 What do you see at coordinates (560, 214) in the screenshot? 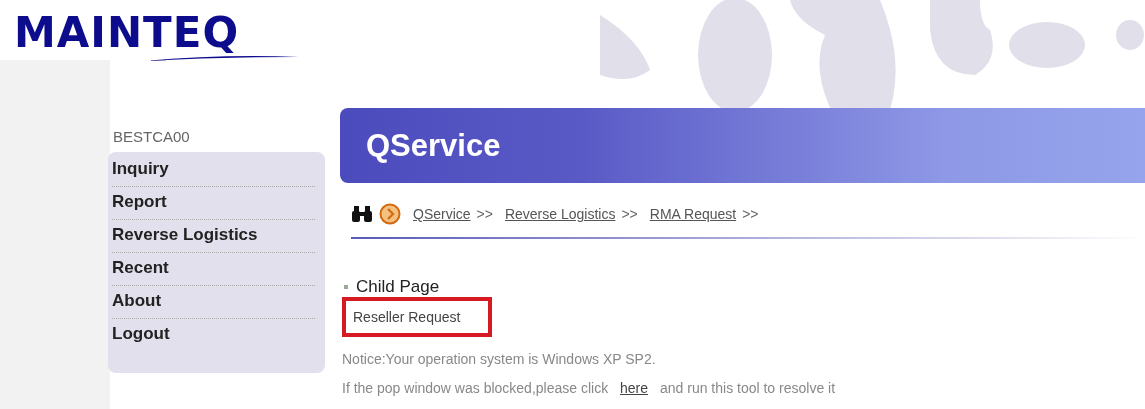
I see `breadcrumb-link: Reverse Logistics` at bounding box center [560, 214].